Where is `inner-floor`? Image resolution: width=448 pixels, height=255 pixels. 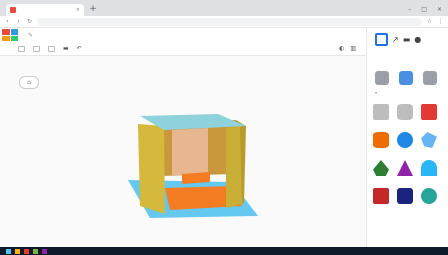
inner-floor is located at coordinates (196, 178).